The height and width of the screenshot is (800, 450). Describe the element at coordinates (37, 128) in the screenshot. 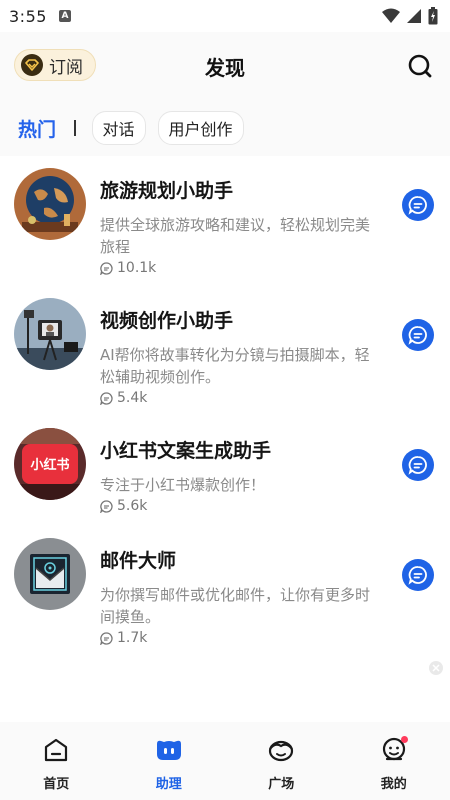

I see `tab-hot: 热门` at that location.